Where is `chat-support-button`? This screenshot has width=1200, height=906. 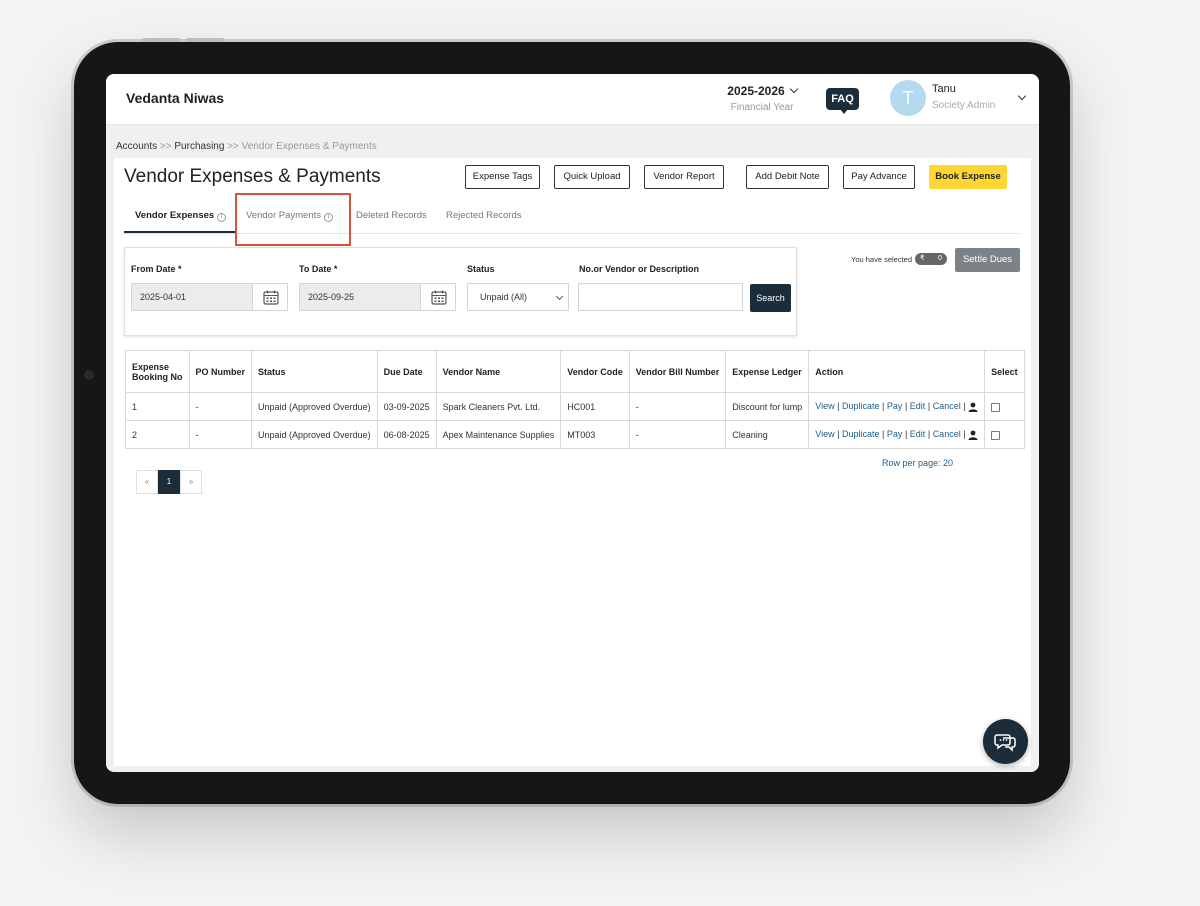
chat-support-button is located at coordinates (1005, 741).